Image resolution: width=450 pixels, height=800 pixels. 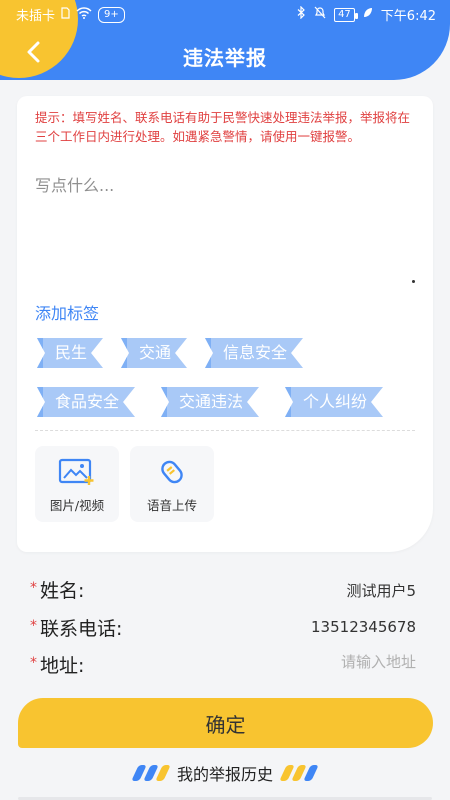 I want to click on textarea-corner-mark, so click(x=413, y=281).